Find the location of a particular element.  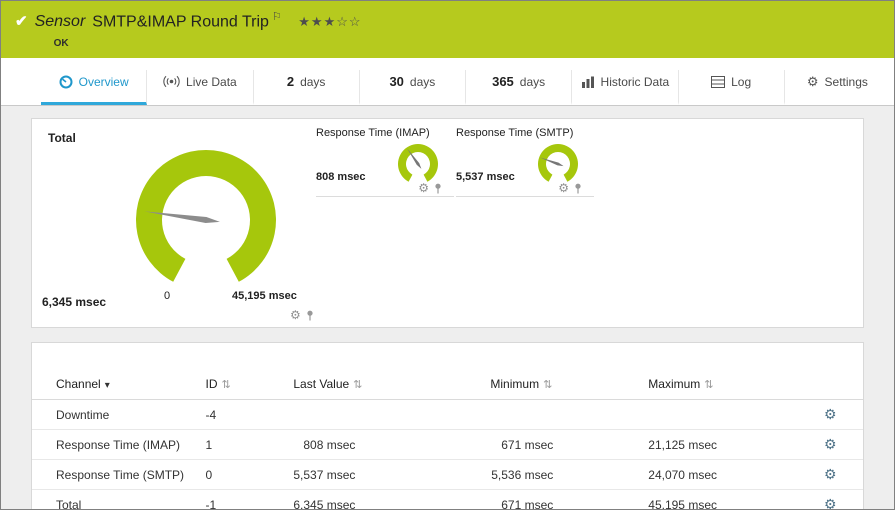

table-header-row: Channel ▾ ID ⇅ Last Value ⇅ Minimum ⇅ Maximu is located at coordinates (447, 385).